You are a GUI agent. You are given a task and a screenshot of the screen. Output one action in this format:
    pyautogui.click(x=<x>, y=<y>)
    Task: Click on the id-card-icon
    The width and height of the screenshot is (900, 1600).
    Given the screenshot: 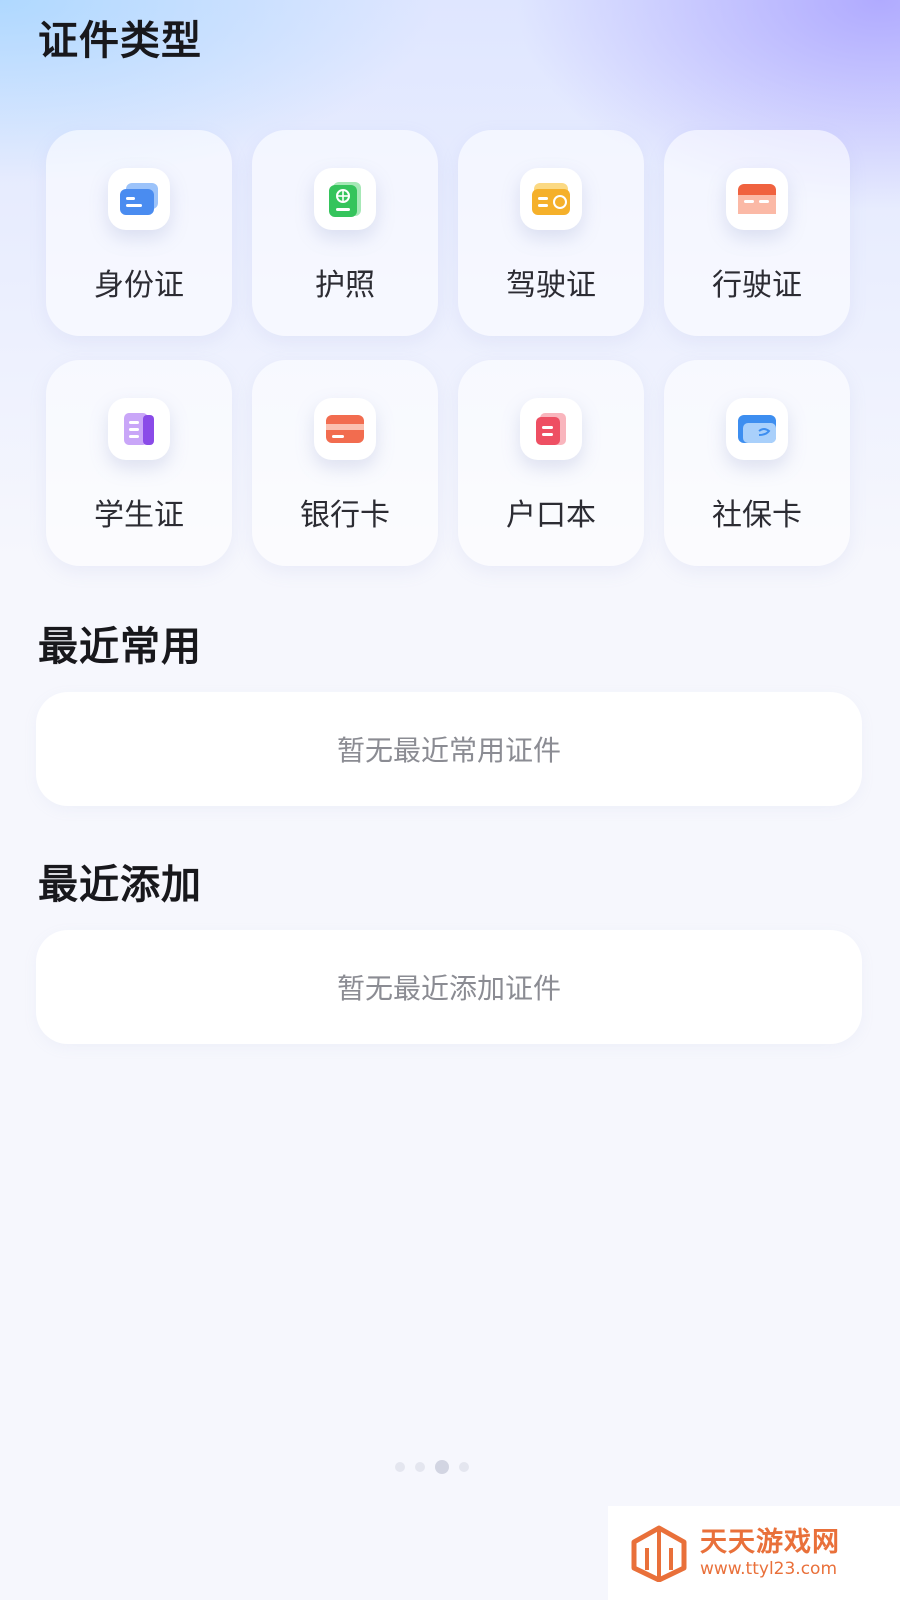 What is the action you would take?
    pyautogui.click(x=139, y=199)
    